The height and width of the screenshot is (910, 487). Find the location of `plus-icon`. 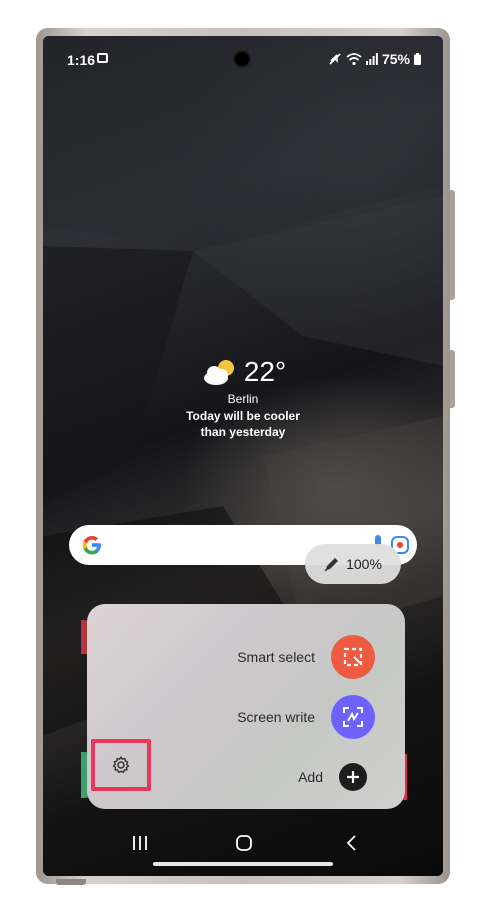

plus-icon is located at coordinates (353, 777).